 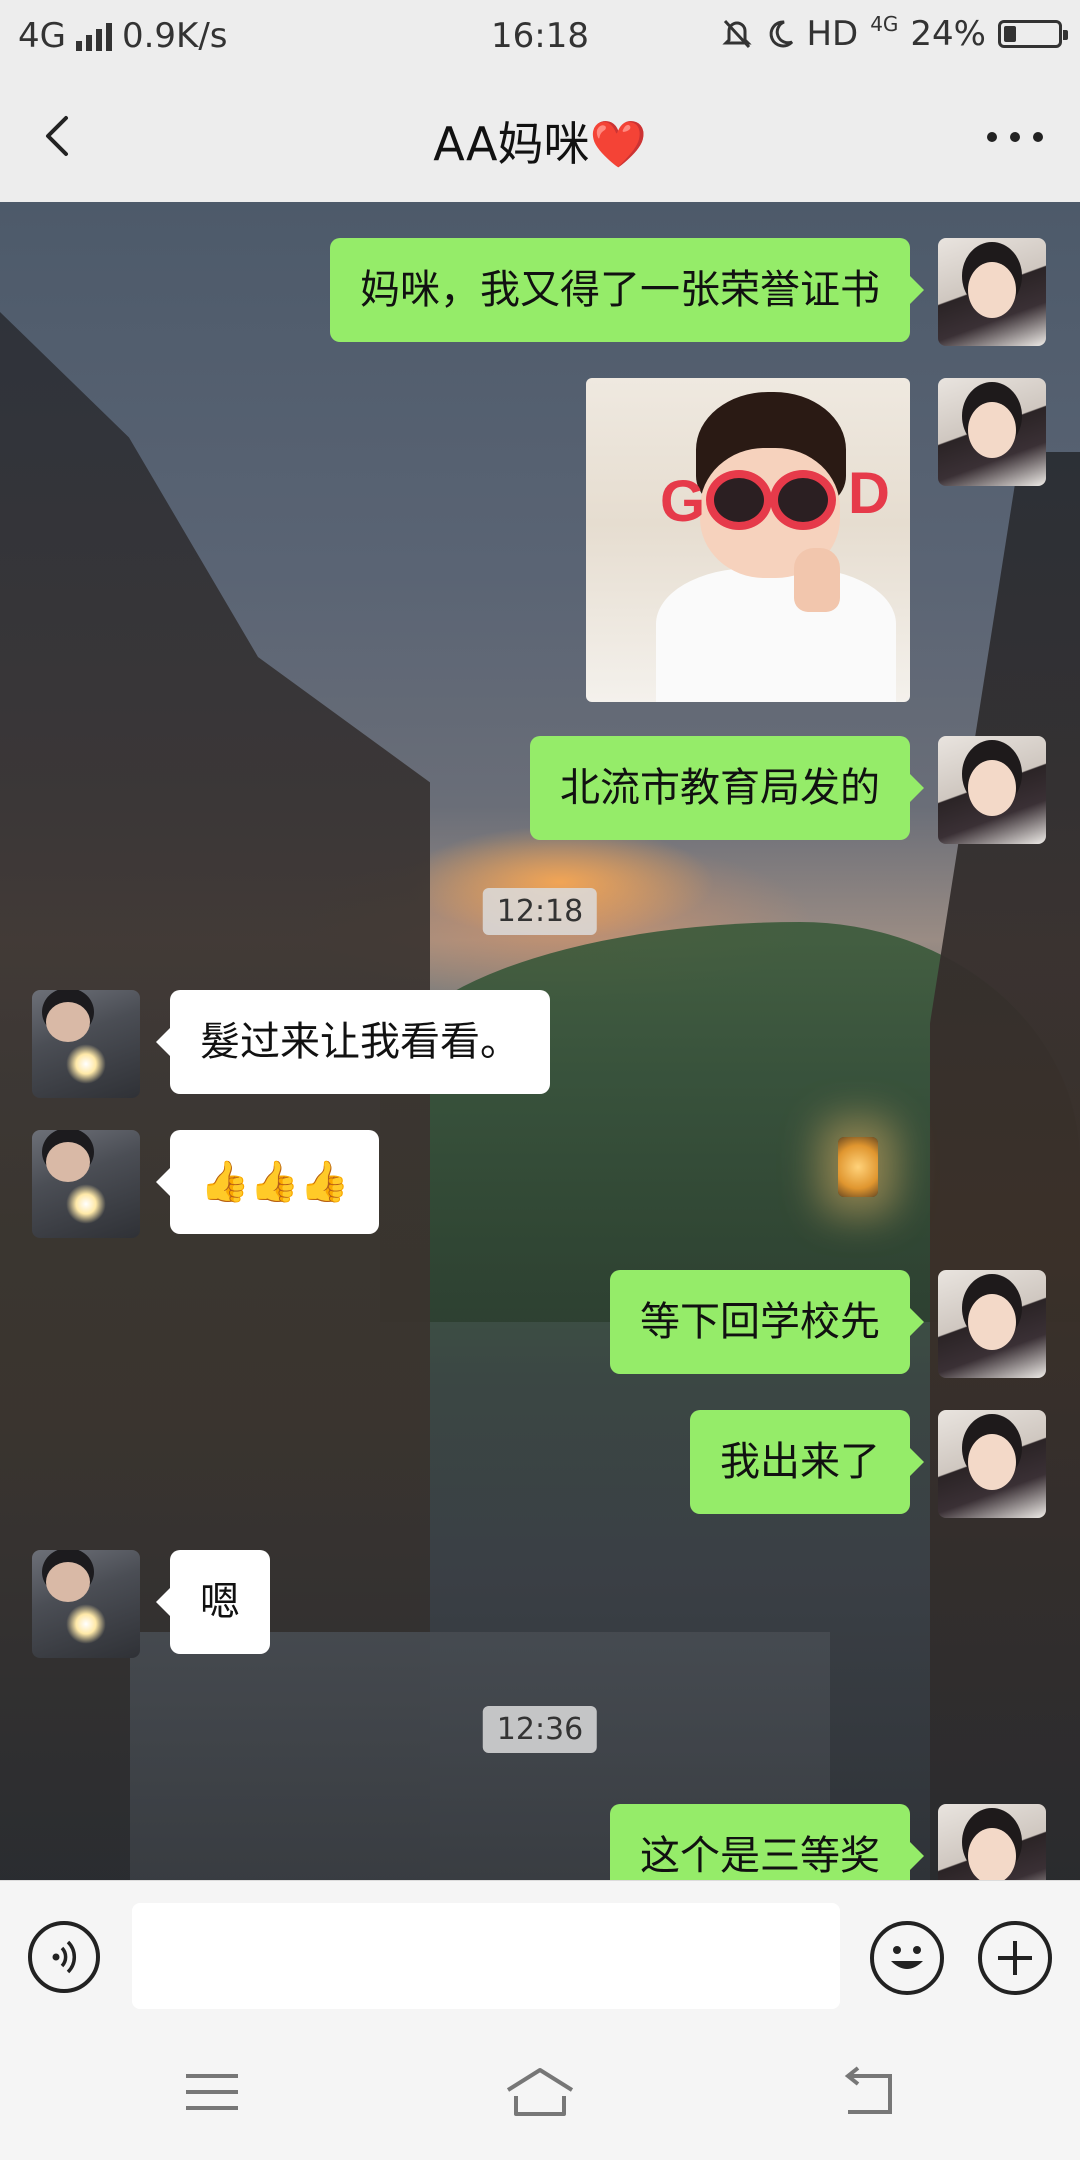 I want to click on more-dots-icon, so click(x=1015, y=137).